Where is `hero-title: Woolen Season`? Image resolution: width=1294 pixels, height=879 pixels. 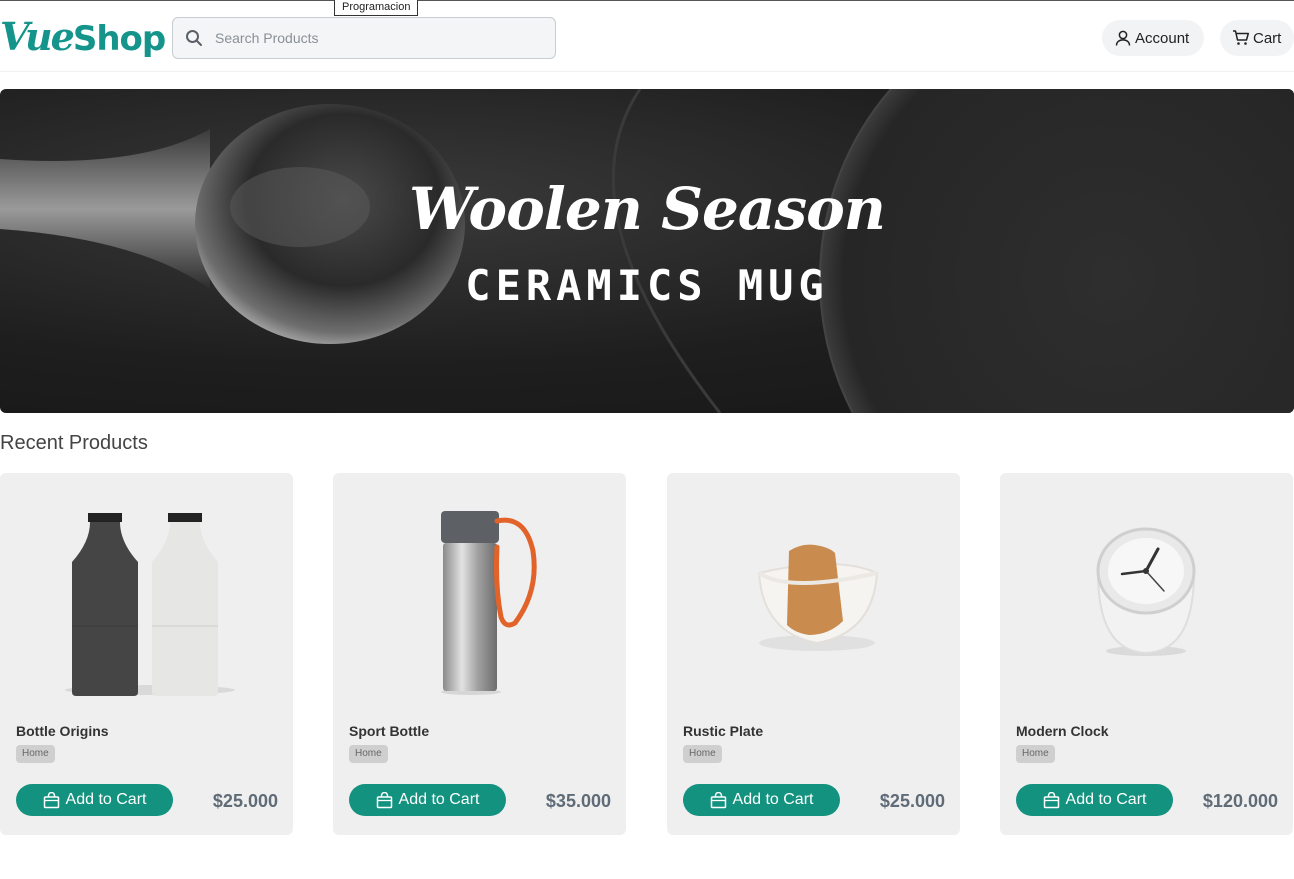 hero-title: Woolen Season is located at coordinates (647, 209).